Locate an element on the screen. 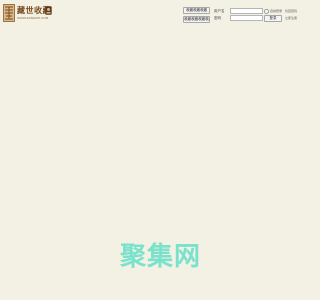 The height and width of the screenshot is (300, 320). login-button: 登录 is located at coordinates (273, 18).